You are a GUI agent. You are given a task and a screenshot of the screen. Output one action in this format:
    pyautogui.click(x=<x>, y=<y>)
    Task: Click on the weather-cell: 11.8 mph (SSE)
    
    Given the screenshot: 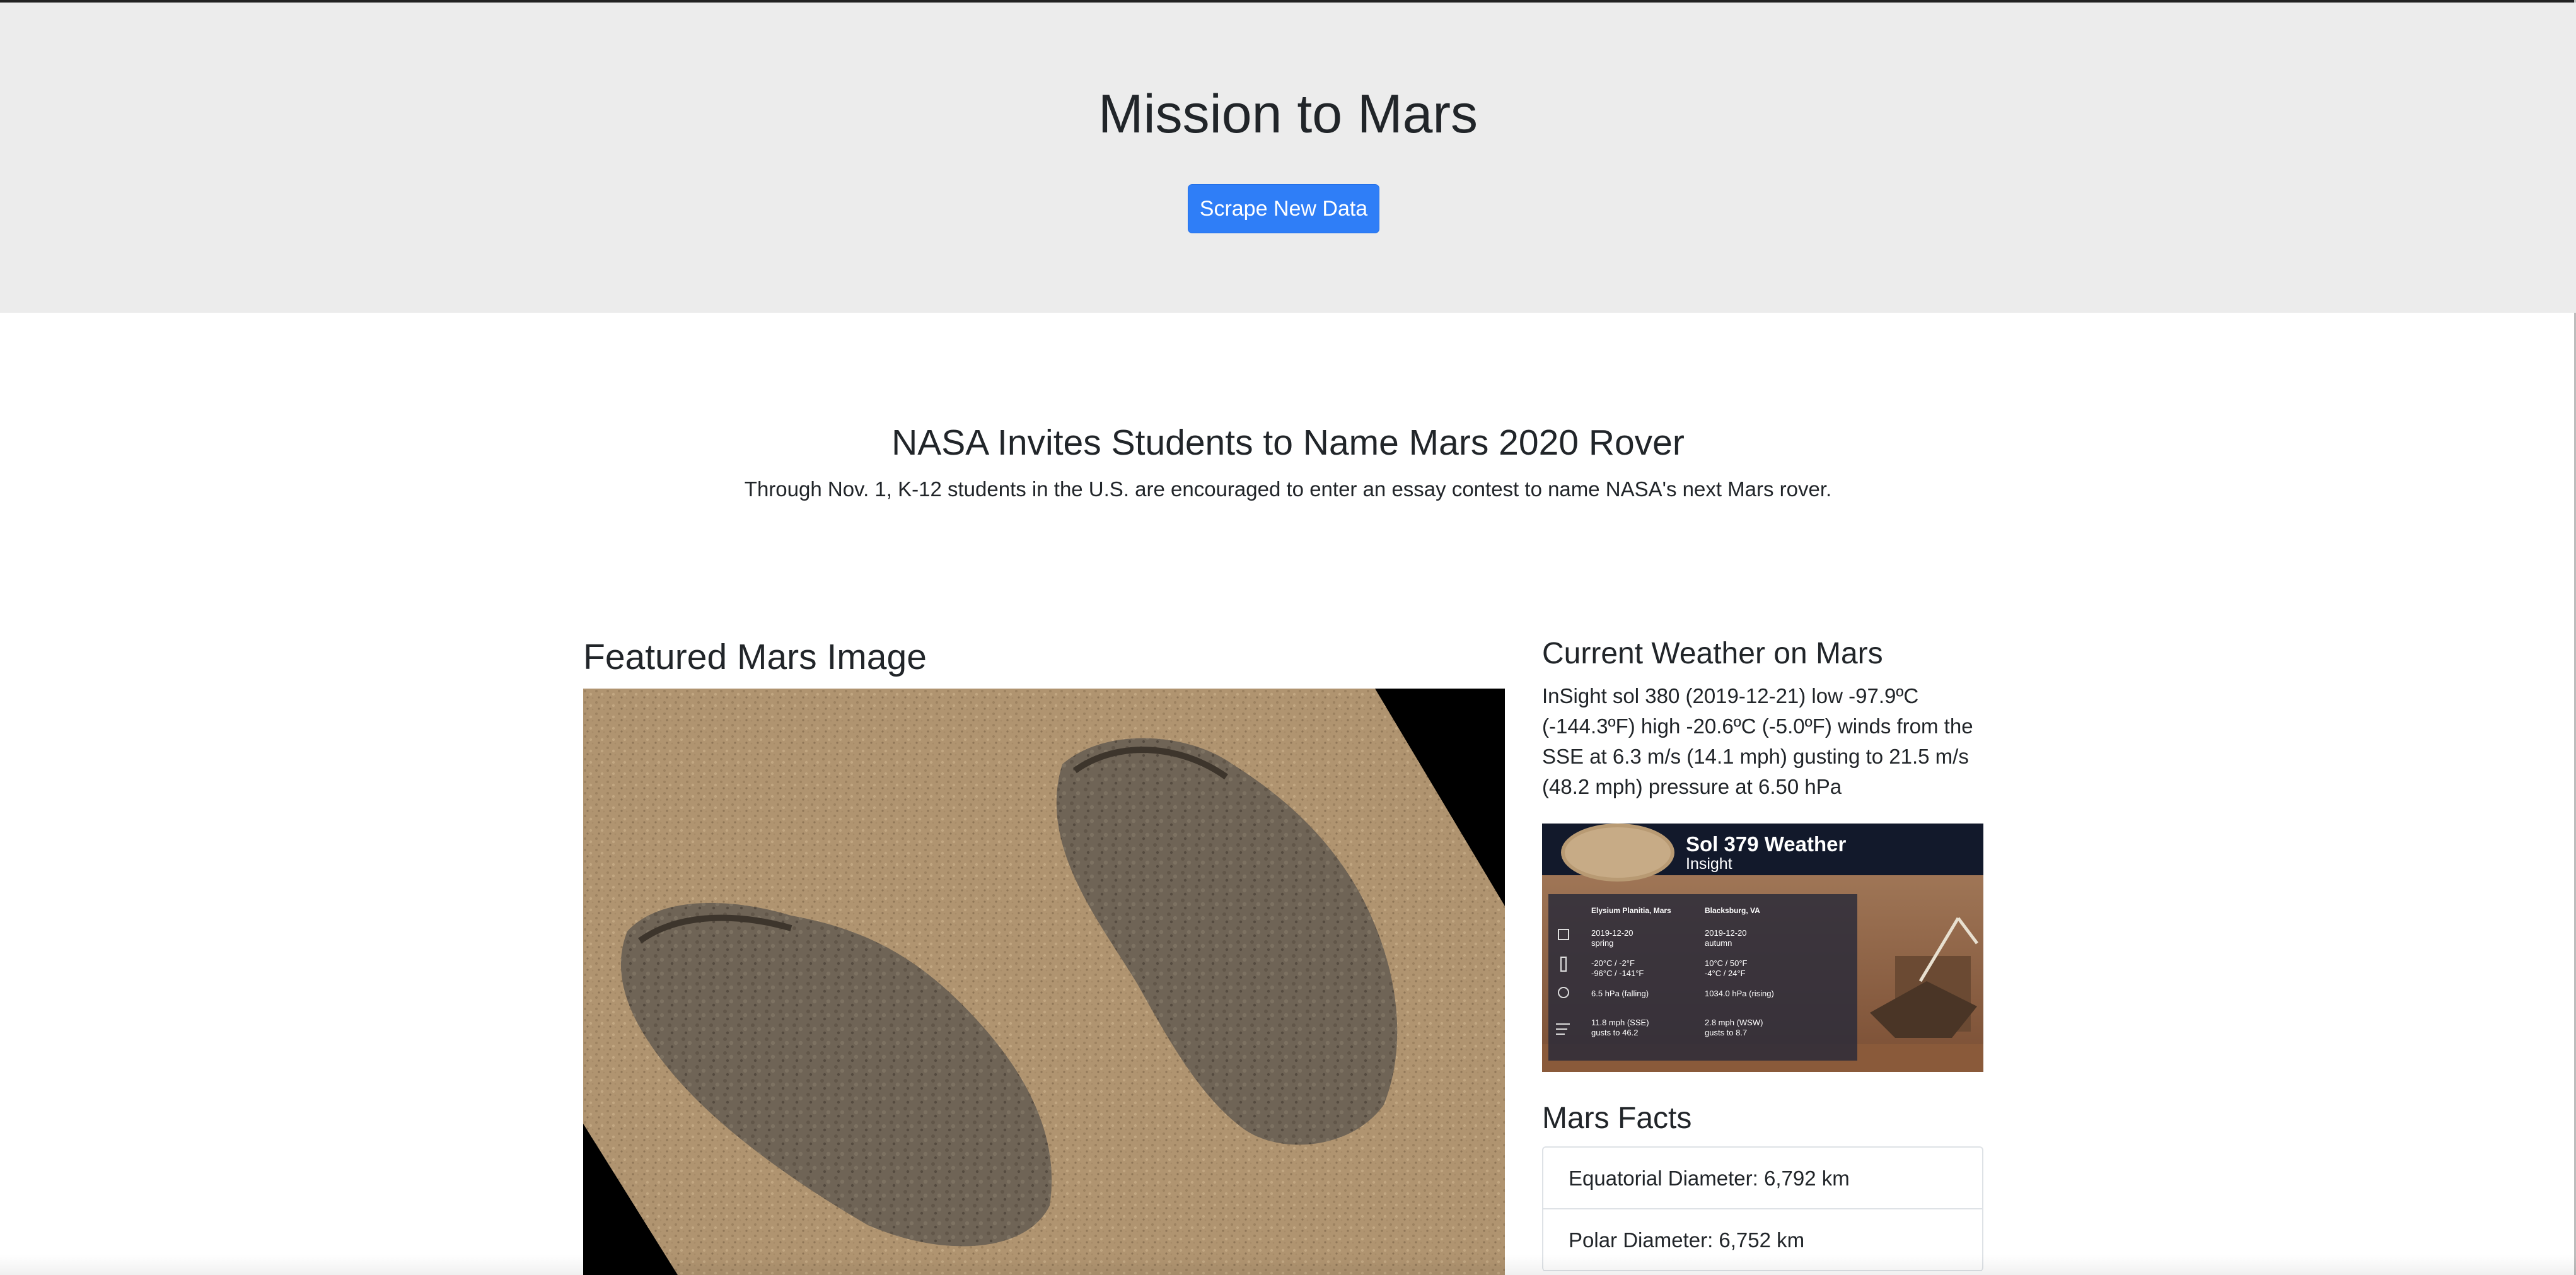 What is the action you would take?
    pyautogui.click(x=1620, y=1022)
    